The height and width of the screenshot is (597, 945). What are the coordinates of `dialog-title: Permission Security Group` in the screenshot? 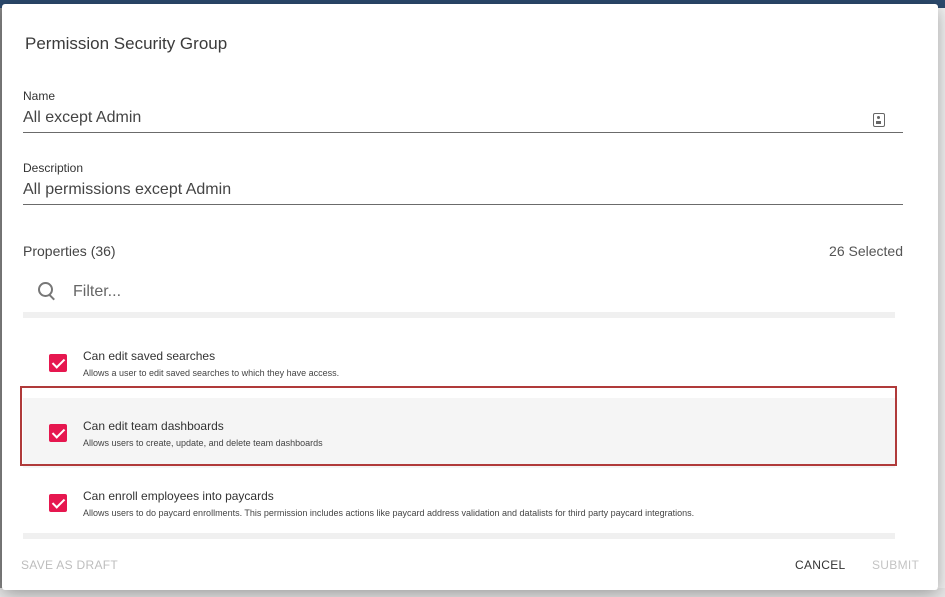 It's located at (126, 43).